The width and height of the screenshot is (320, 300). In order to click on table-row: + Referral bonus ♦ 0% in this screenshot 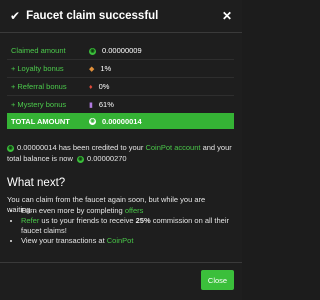, I will do `click(120, 86)`.